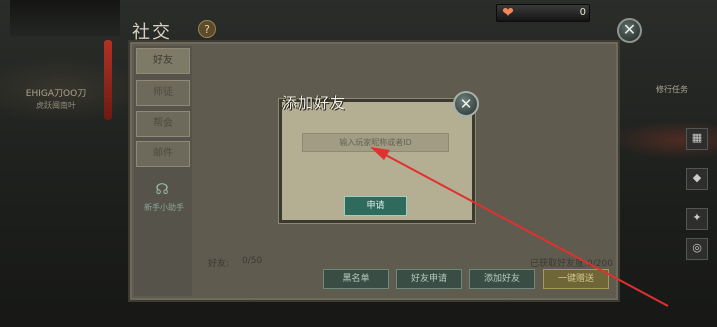 This screenshot has height=327, width=717. Describe the element at coordinates (571, 263) in the screenshot. I see `received-affinity-label: 已获取好友度:0/200` at that location.